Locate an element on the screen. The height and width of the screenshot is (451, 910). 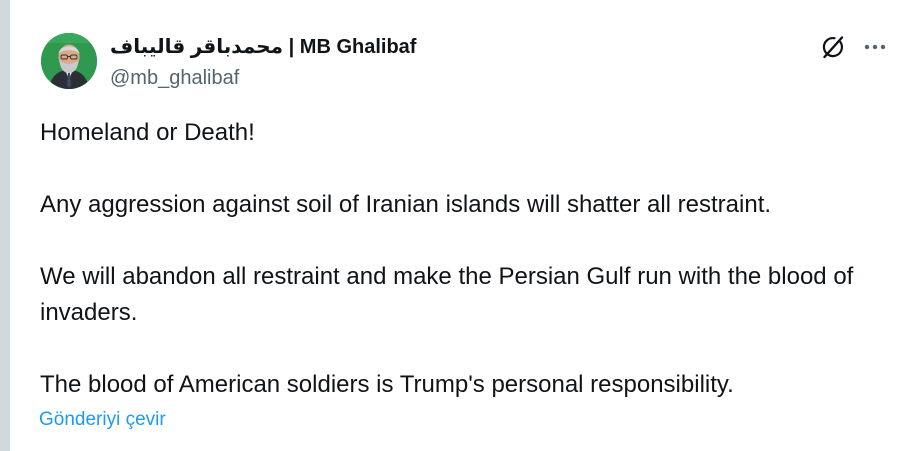
author-handle: @mb_ghalibaf is located at coordinates (174, 78).